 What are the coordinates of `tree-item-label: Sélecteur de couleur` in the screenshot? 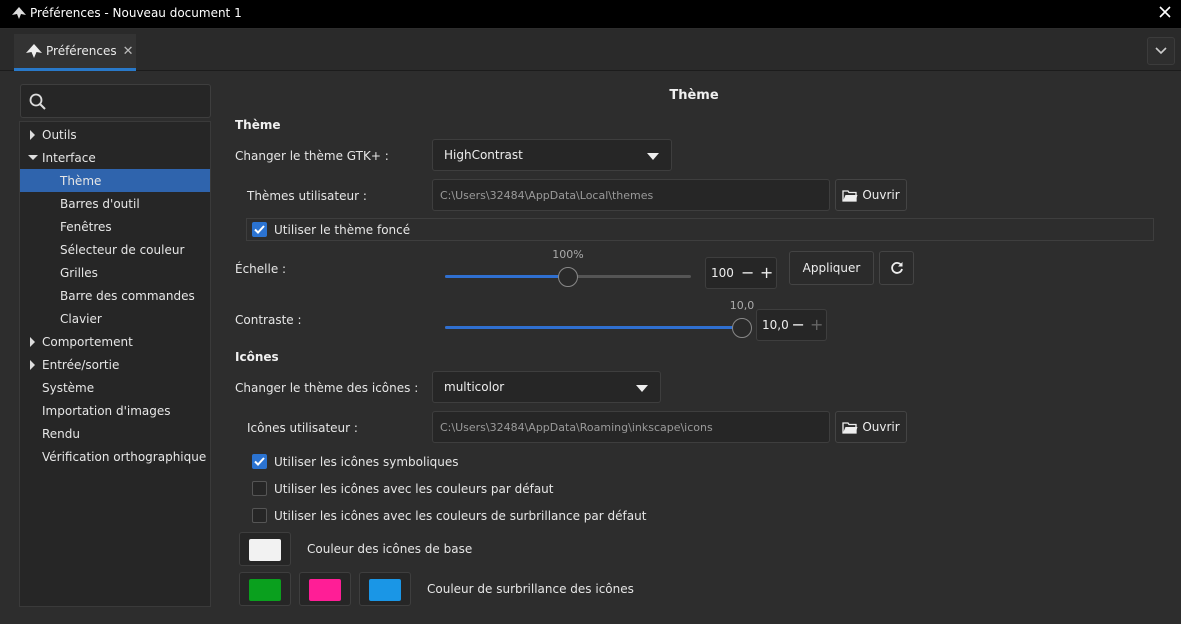 It's located at (122, 249).